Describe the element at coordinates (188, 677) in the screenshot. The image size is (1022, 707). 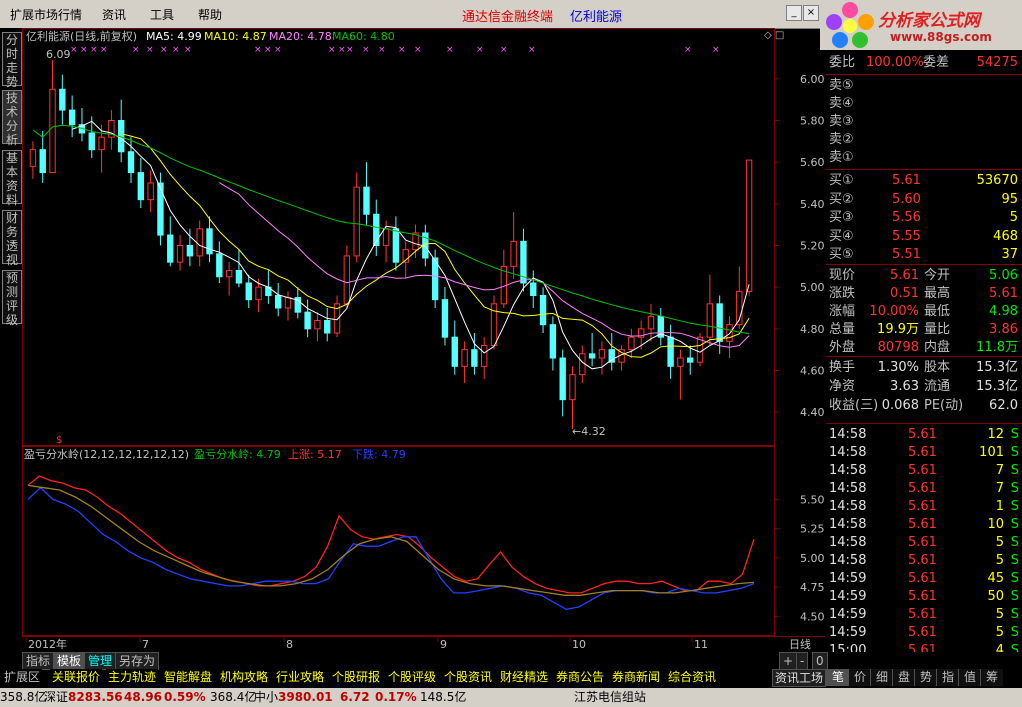
I see `nav-tab: 智能解盘` at that location.